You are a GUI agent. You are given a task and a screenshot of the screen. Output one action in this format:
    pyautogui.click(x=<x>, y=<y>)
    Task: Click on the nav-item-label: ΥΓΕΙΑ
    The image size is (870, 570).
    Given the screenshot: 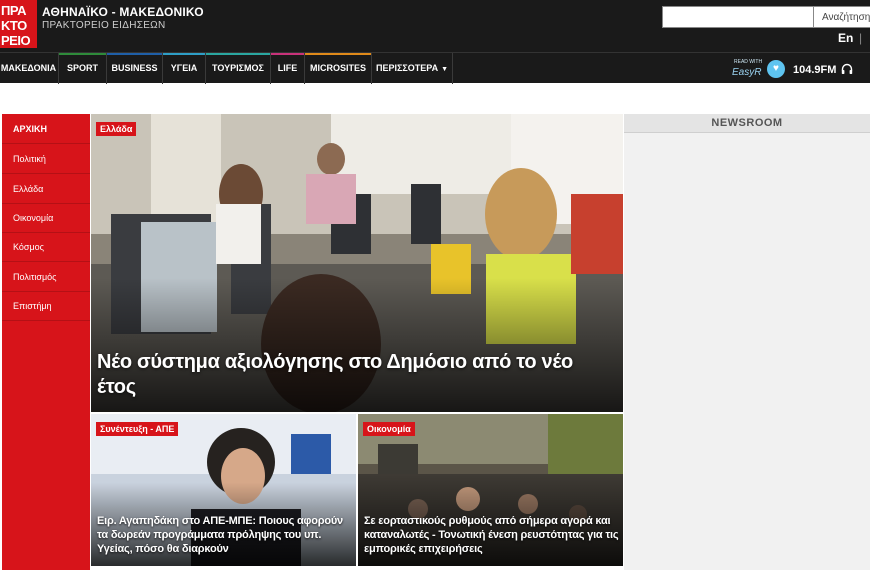 What is the action you would take?
    pyautogui.click(x=184, y=68)
    